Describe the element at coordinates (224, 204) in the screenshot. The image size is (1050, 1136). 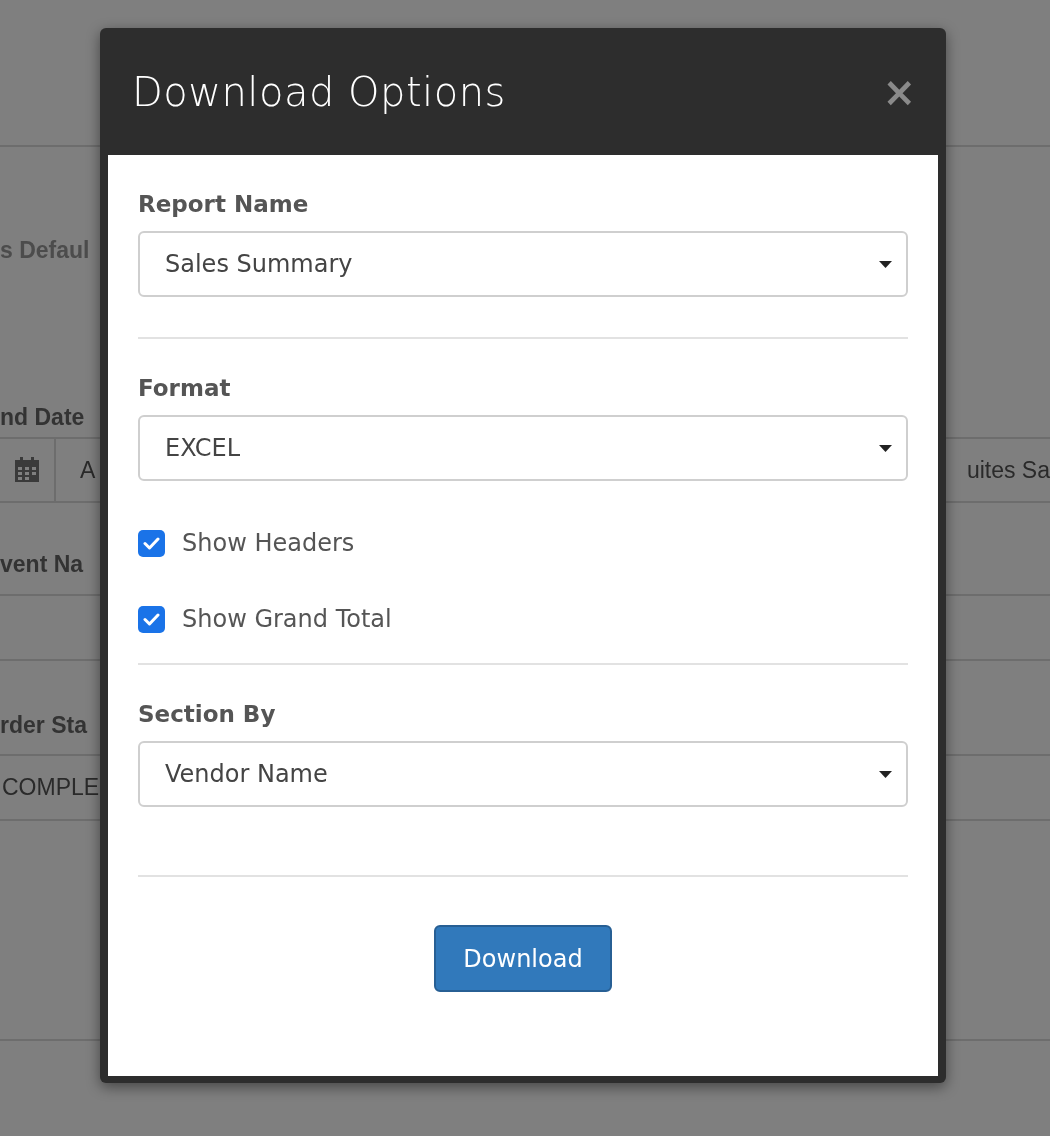
I see `field-label: Report Name` at that location.